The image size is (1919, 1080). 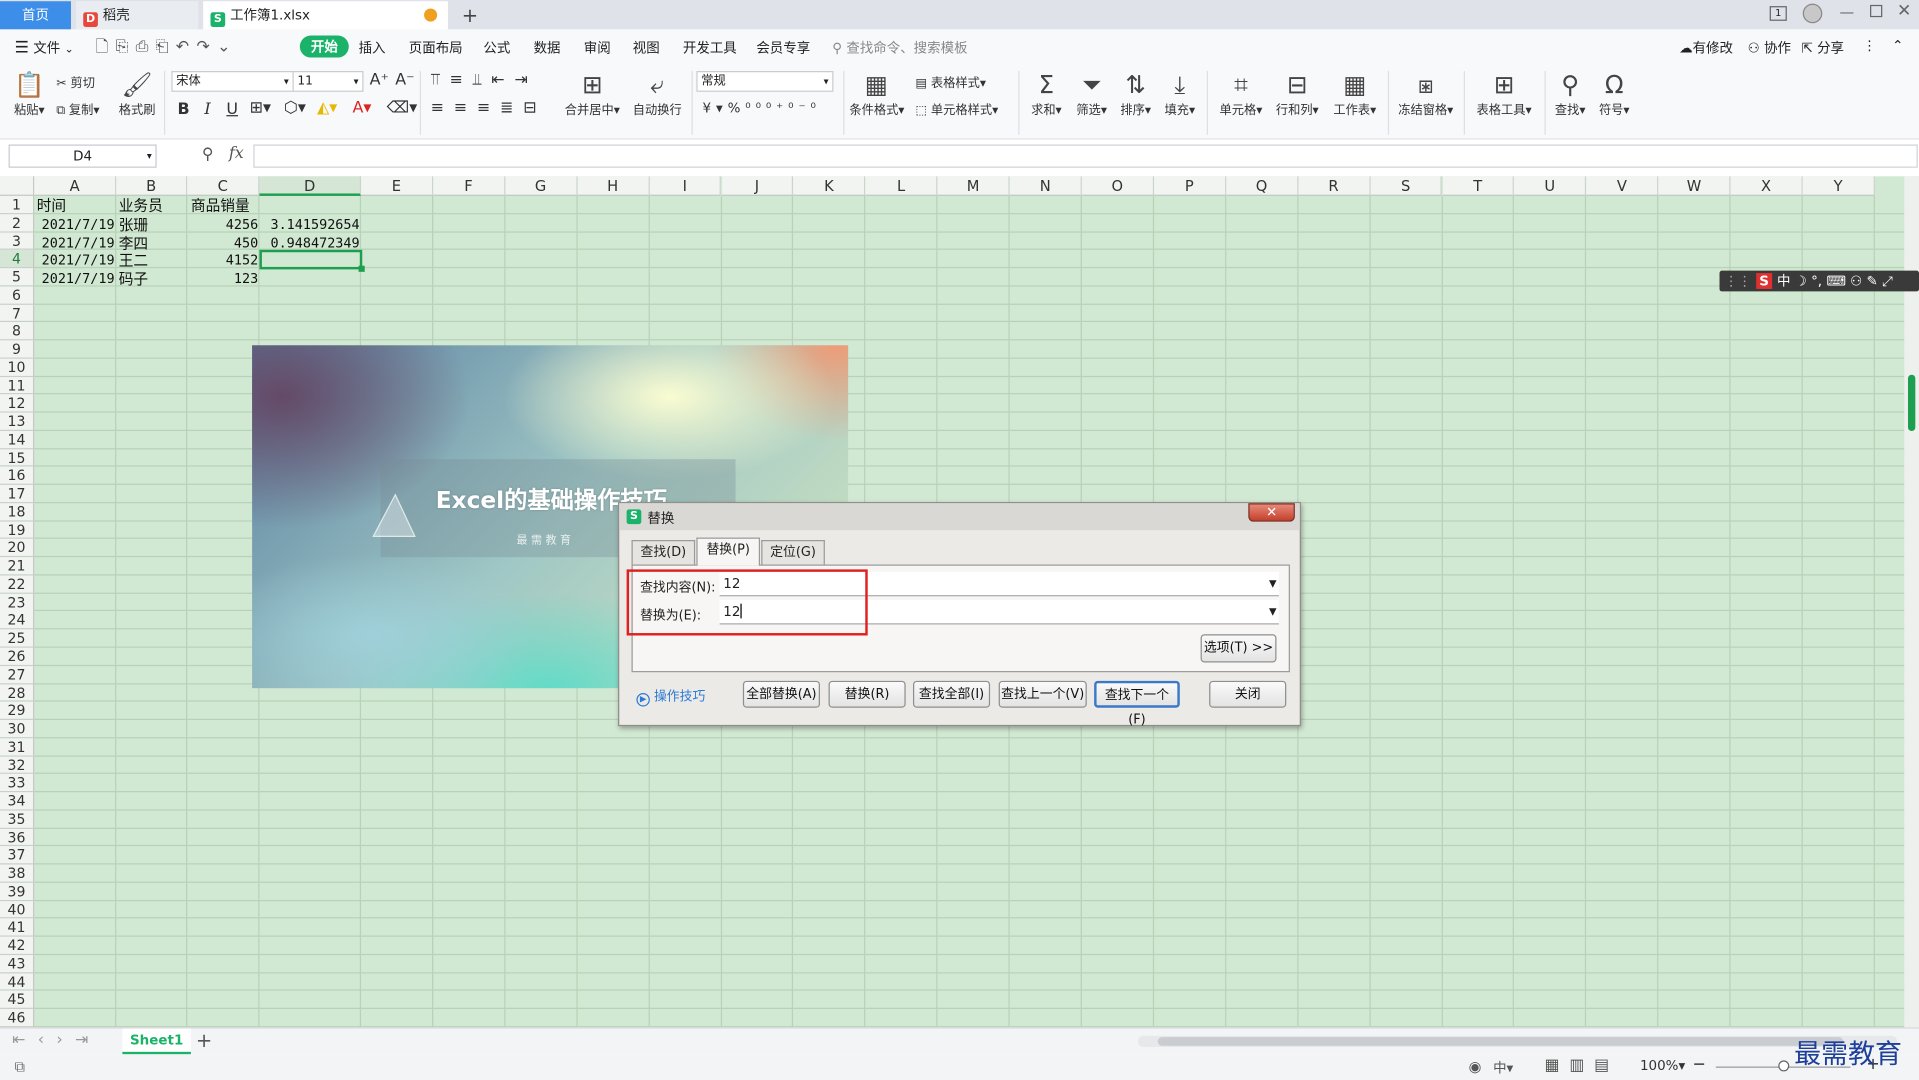 What do you see at coordinates (1135, 94) in the screenshot?
I see `sort-button: ⇅ 排序▾` at bounding box center [1135, 94].